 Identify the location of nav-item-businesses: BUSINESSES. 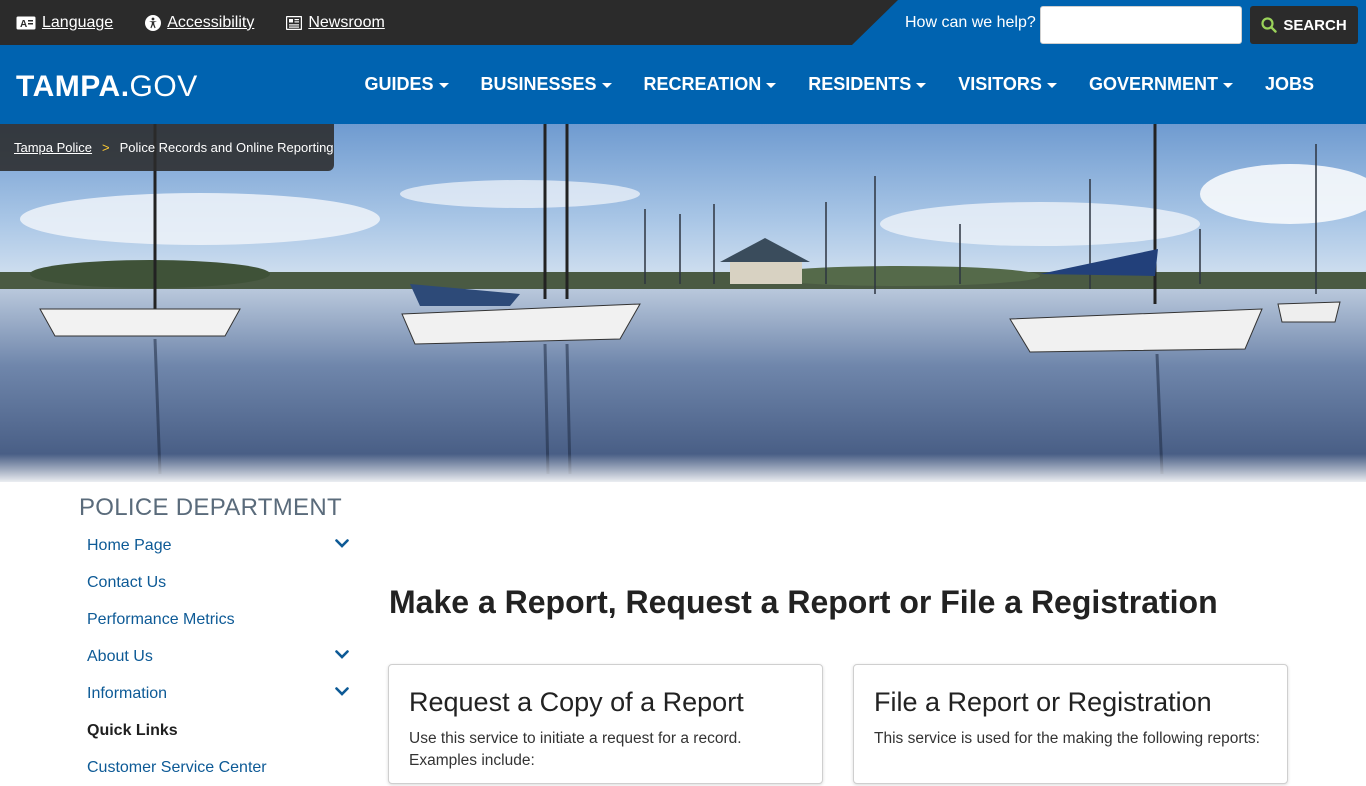
(546, 84).